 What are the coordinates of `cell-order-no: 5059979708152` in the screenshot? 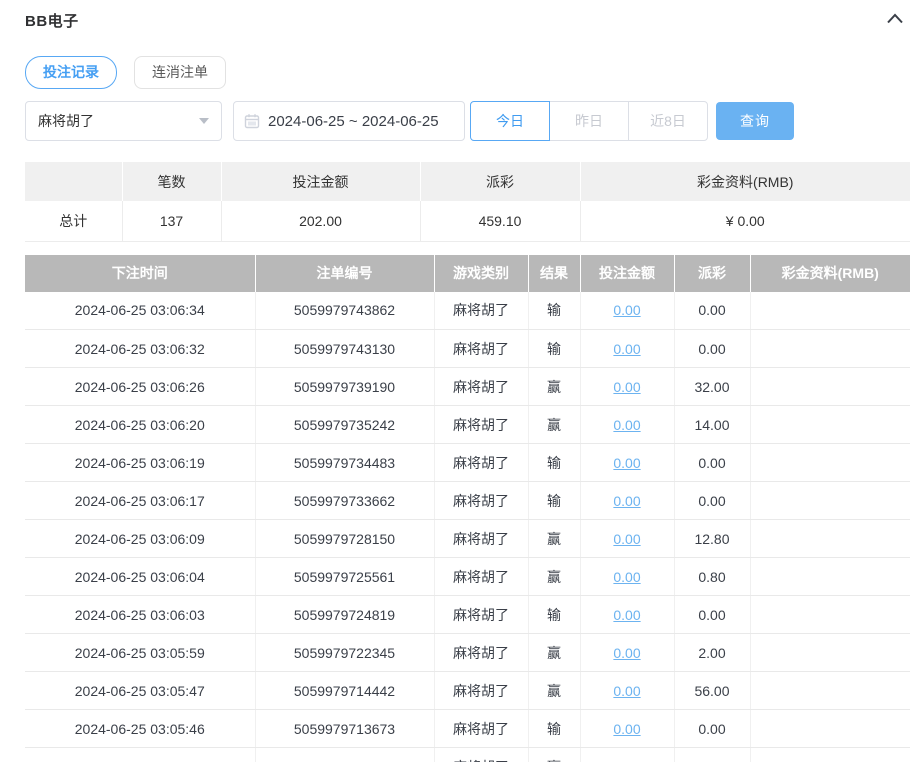 It's located at (345, 754).